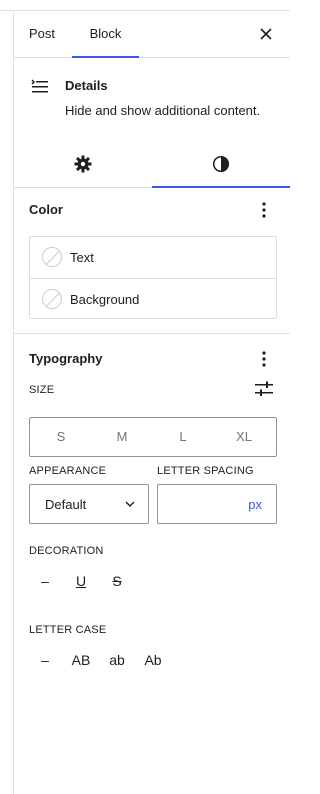 The width and height of the screenshot is (320, 794). What do you see at coordinates (217, 504) in the screenshot?
I see `letter-spacing-input: px` at bounding box center [217, 504].